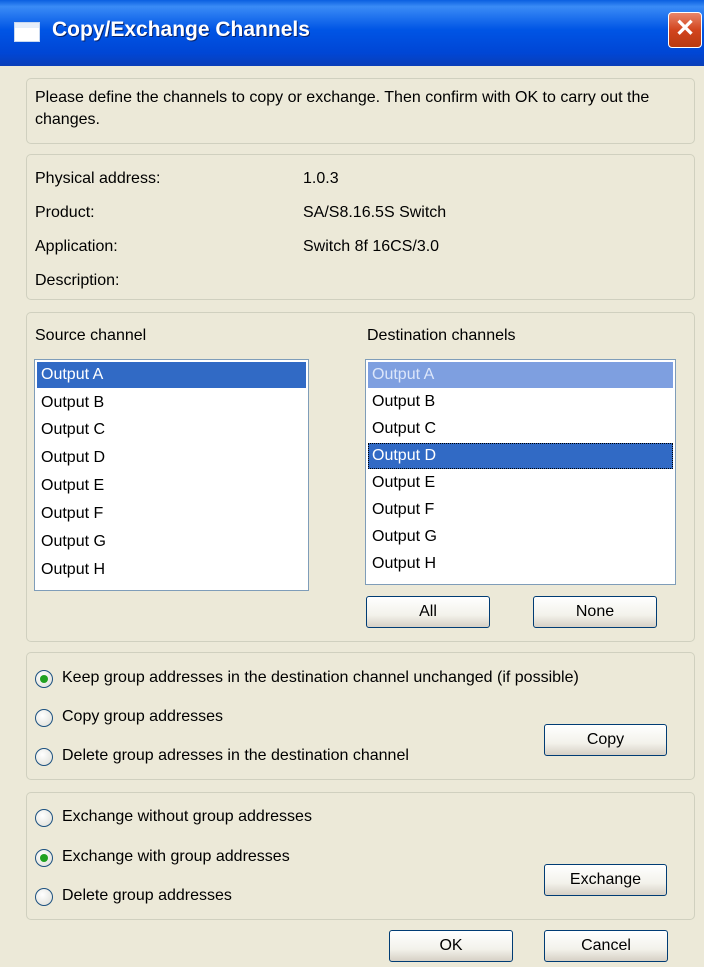 The height and width of the screenshot is (967, 704). I want to click on destination-item-output-c: Output C, so click(520, 429).